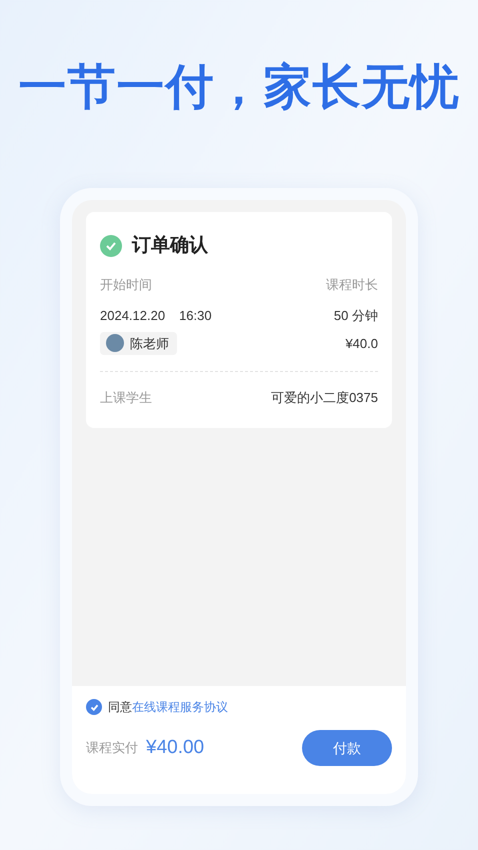 This screenshot has height=850, width=478. Describe the element at coordinates (175, 748) in the screenshot. I see `paid-amount: ¥40.00` at that location.